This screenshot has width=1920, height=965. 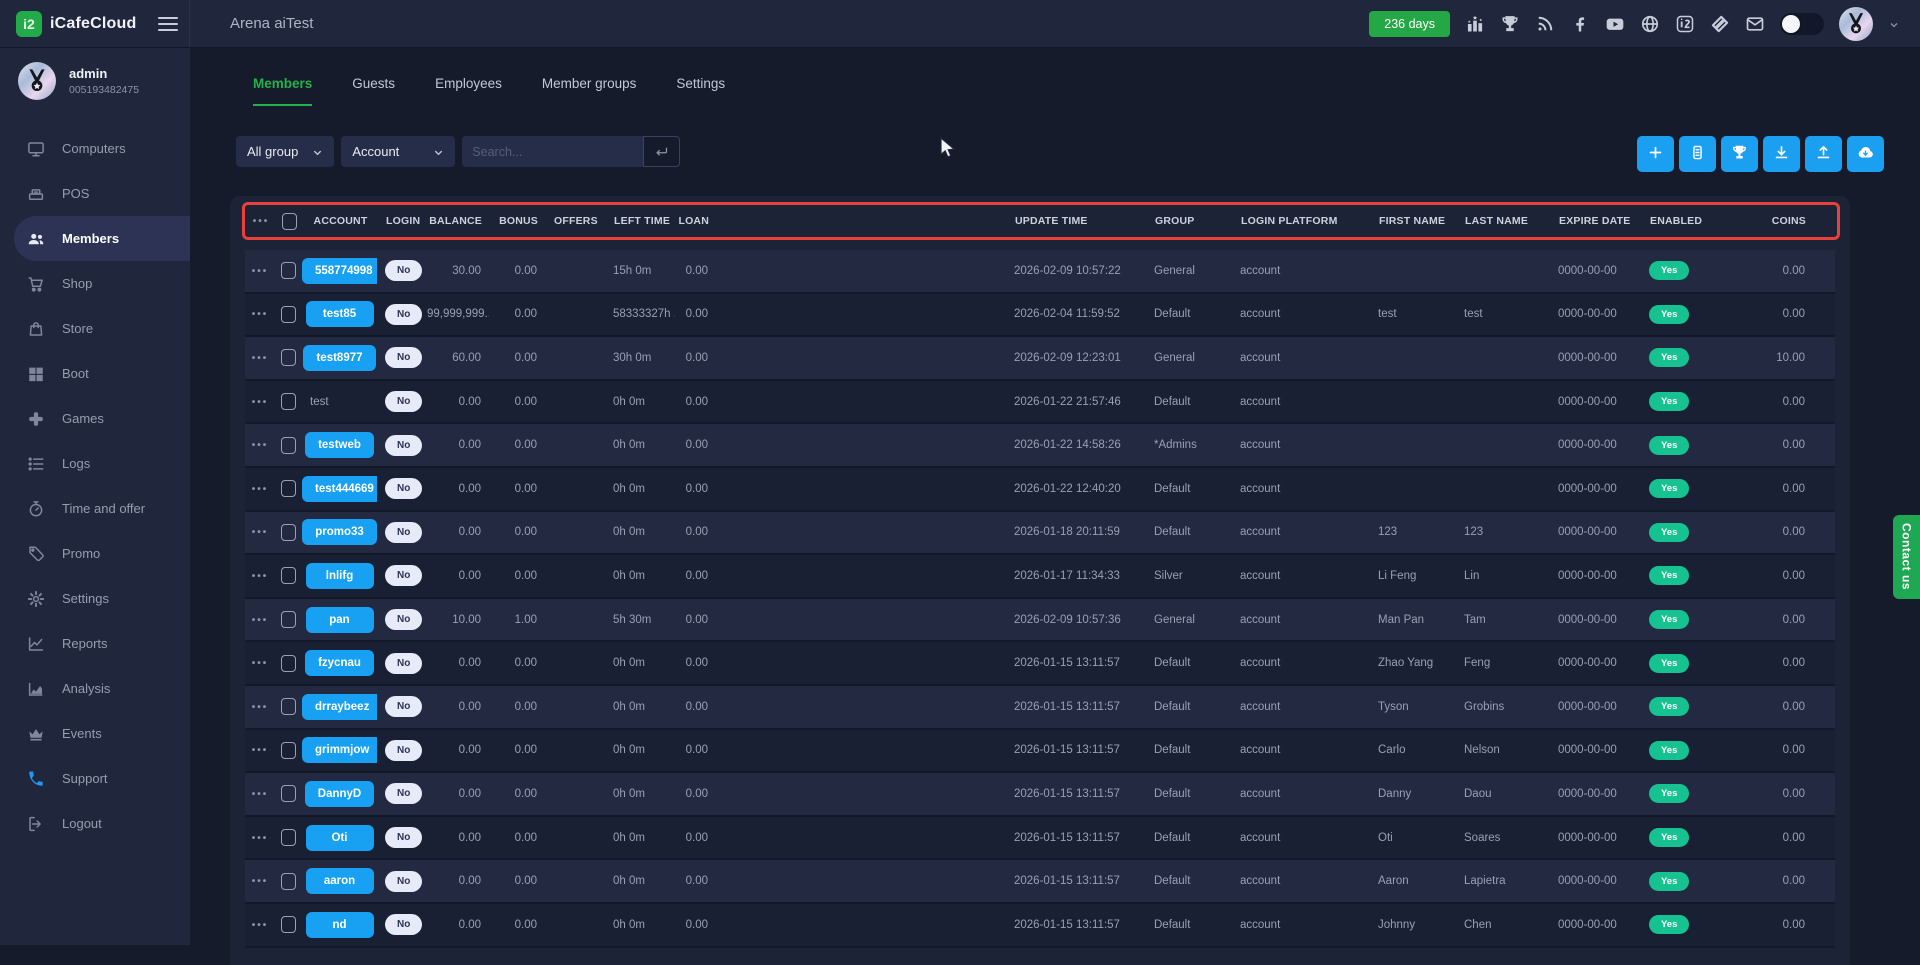 I want to click on account-button: lnlifg, so click(x=340, y=576).